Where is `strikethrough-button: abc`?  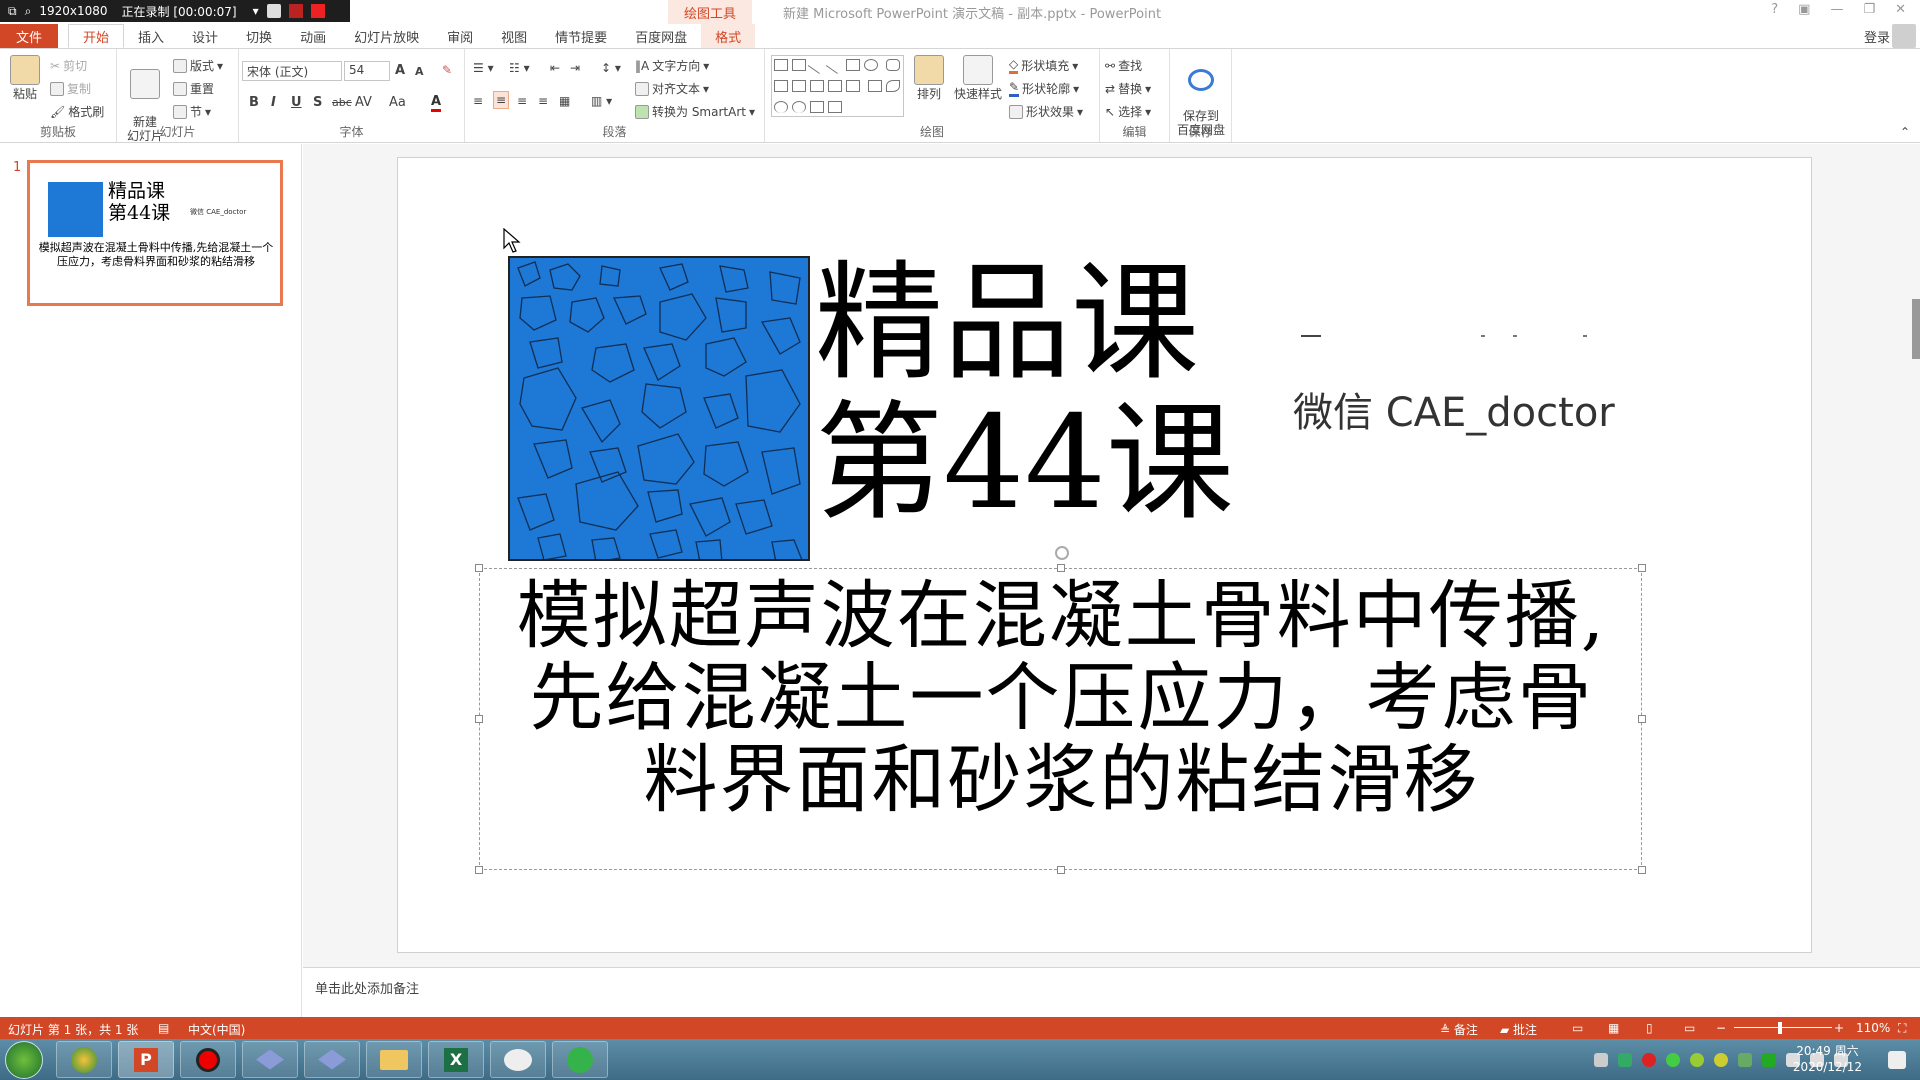
strikethrough-button: abc is located at coordinates (342, 102).